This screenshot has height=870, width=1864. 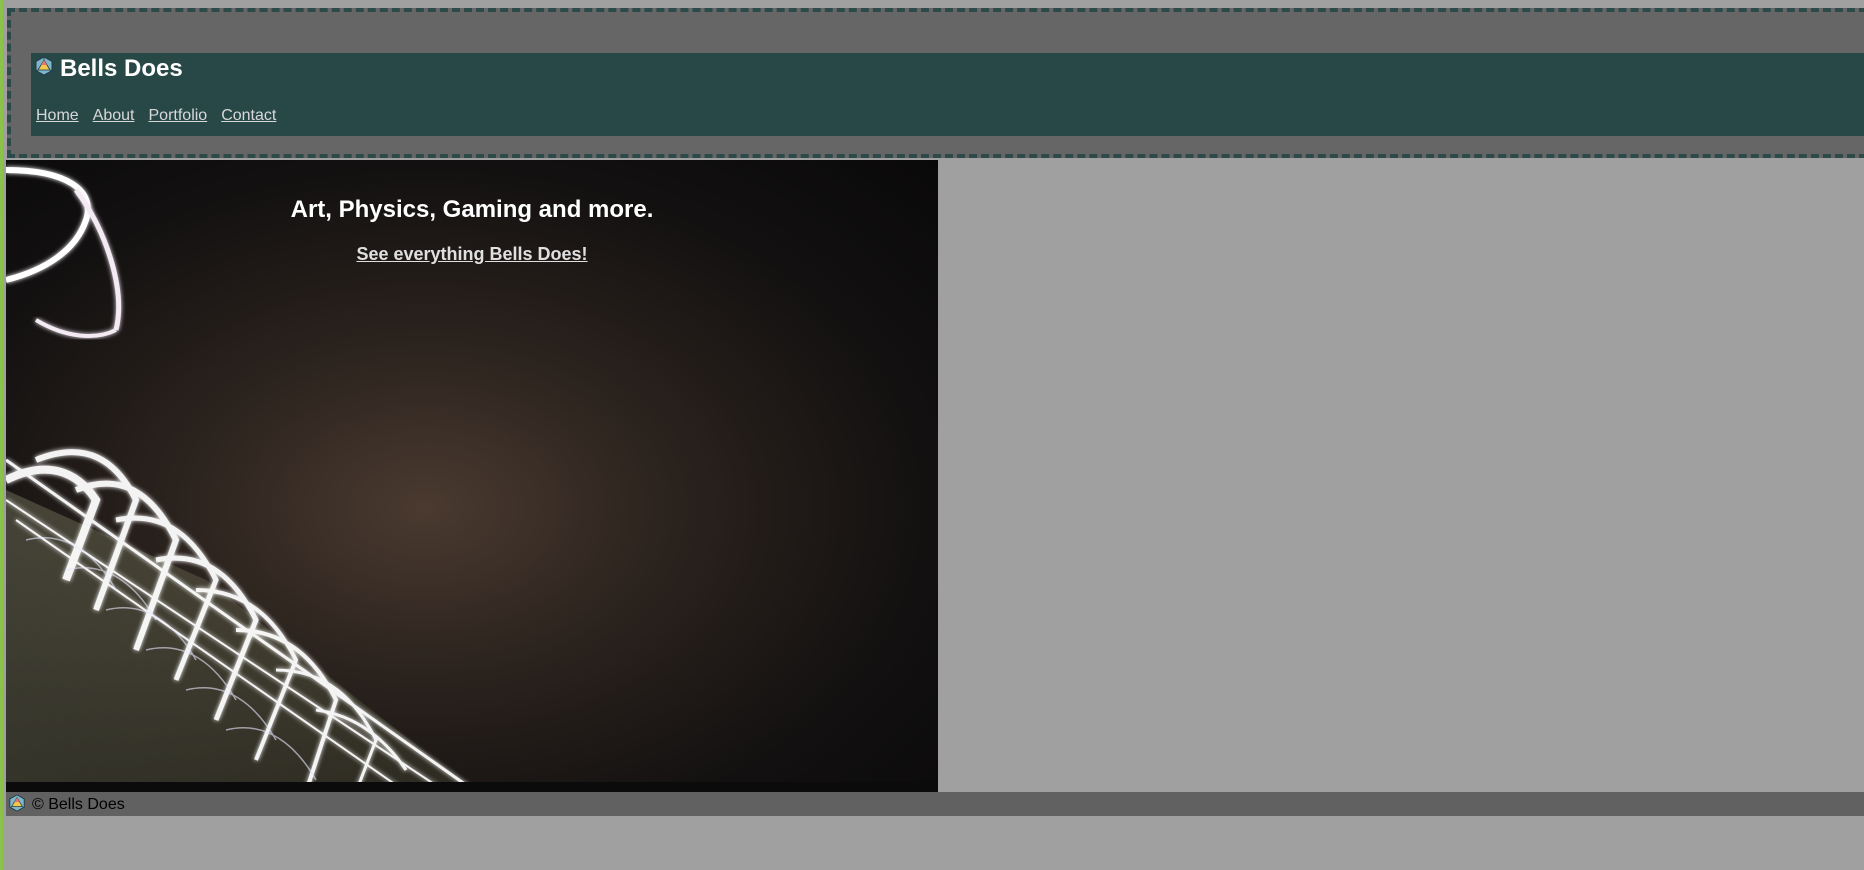 I want to click on hero-cta-link: See everything Bells Does!, so click(x=471, y=254).